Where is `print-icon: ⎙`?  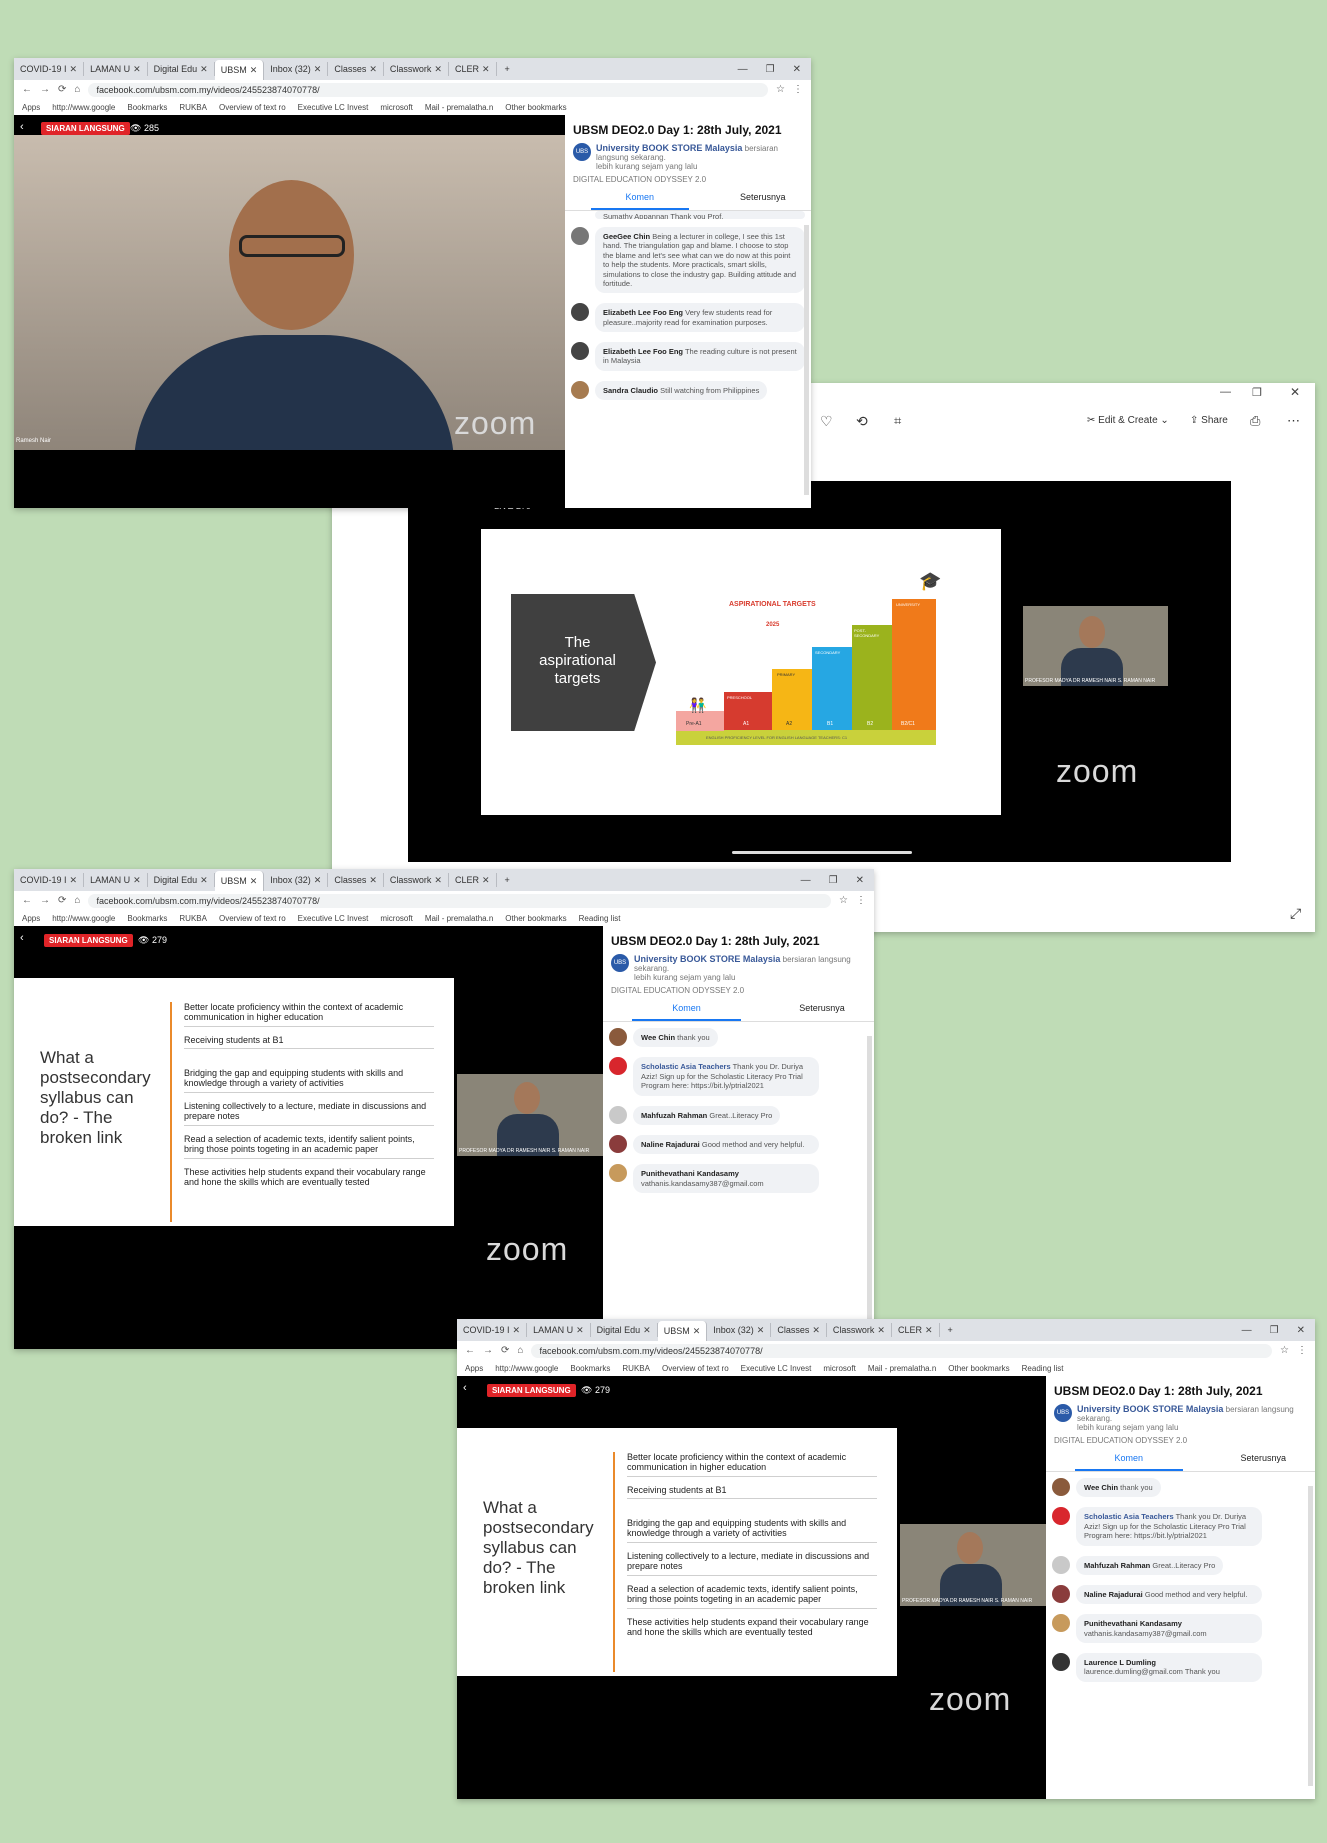
print-icon: ⎙ is located at coordinates (1255, 421).